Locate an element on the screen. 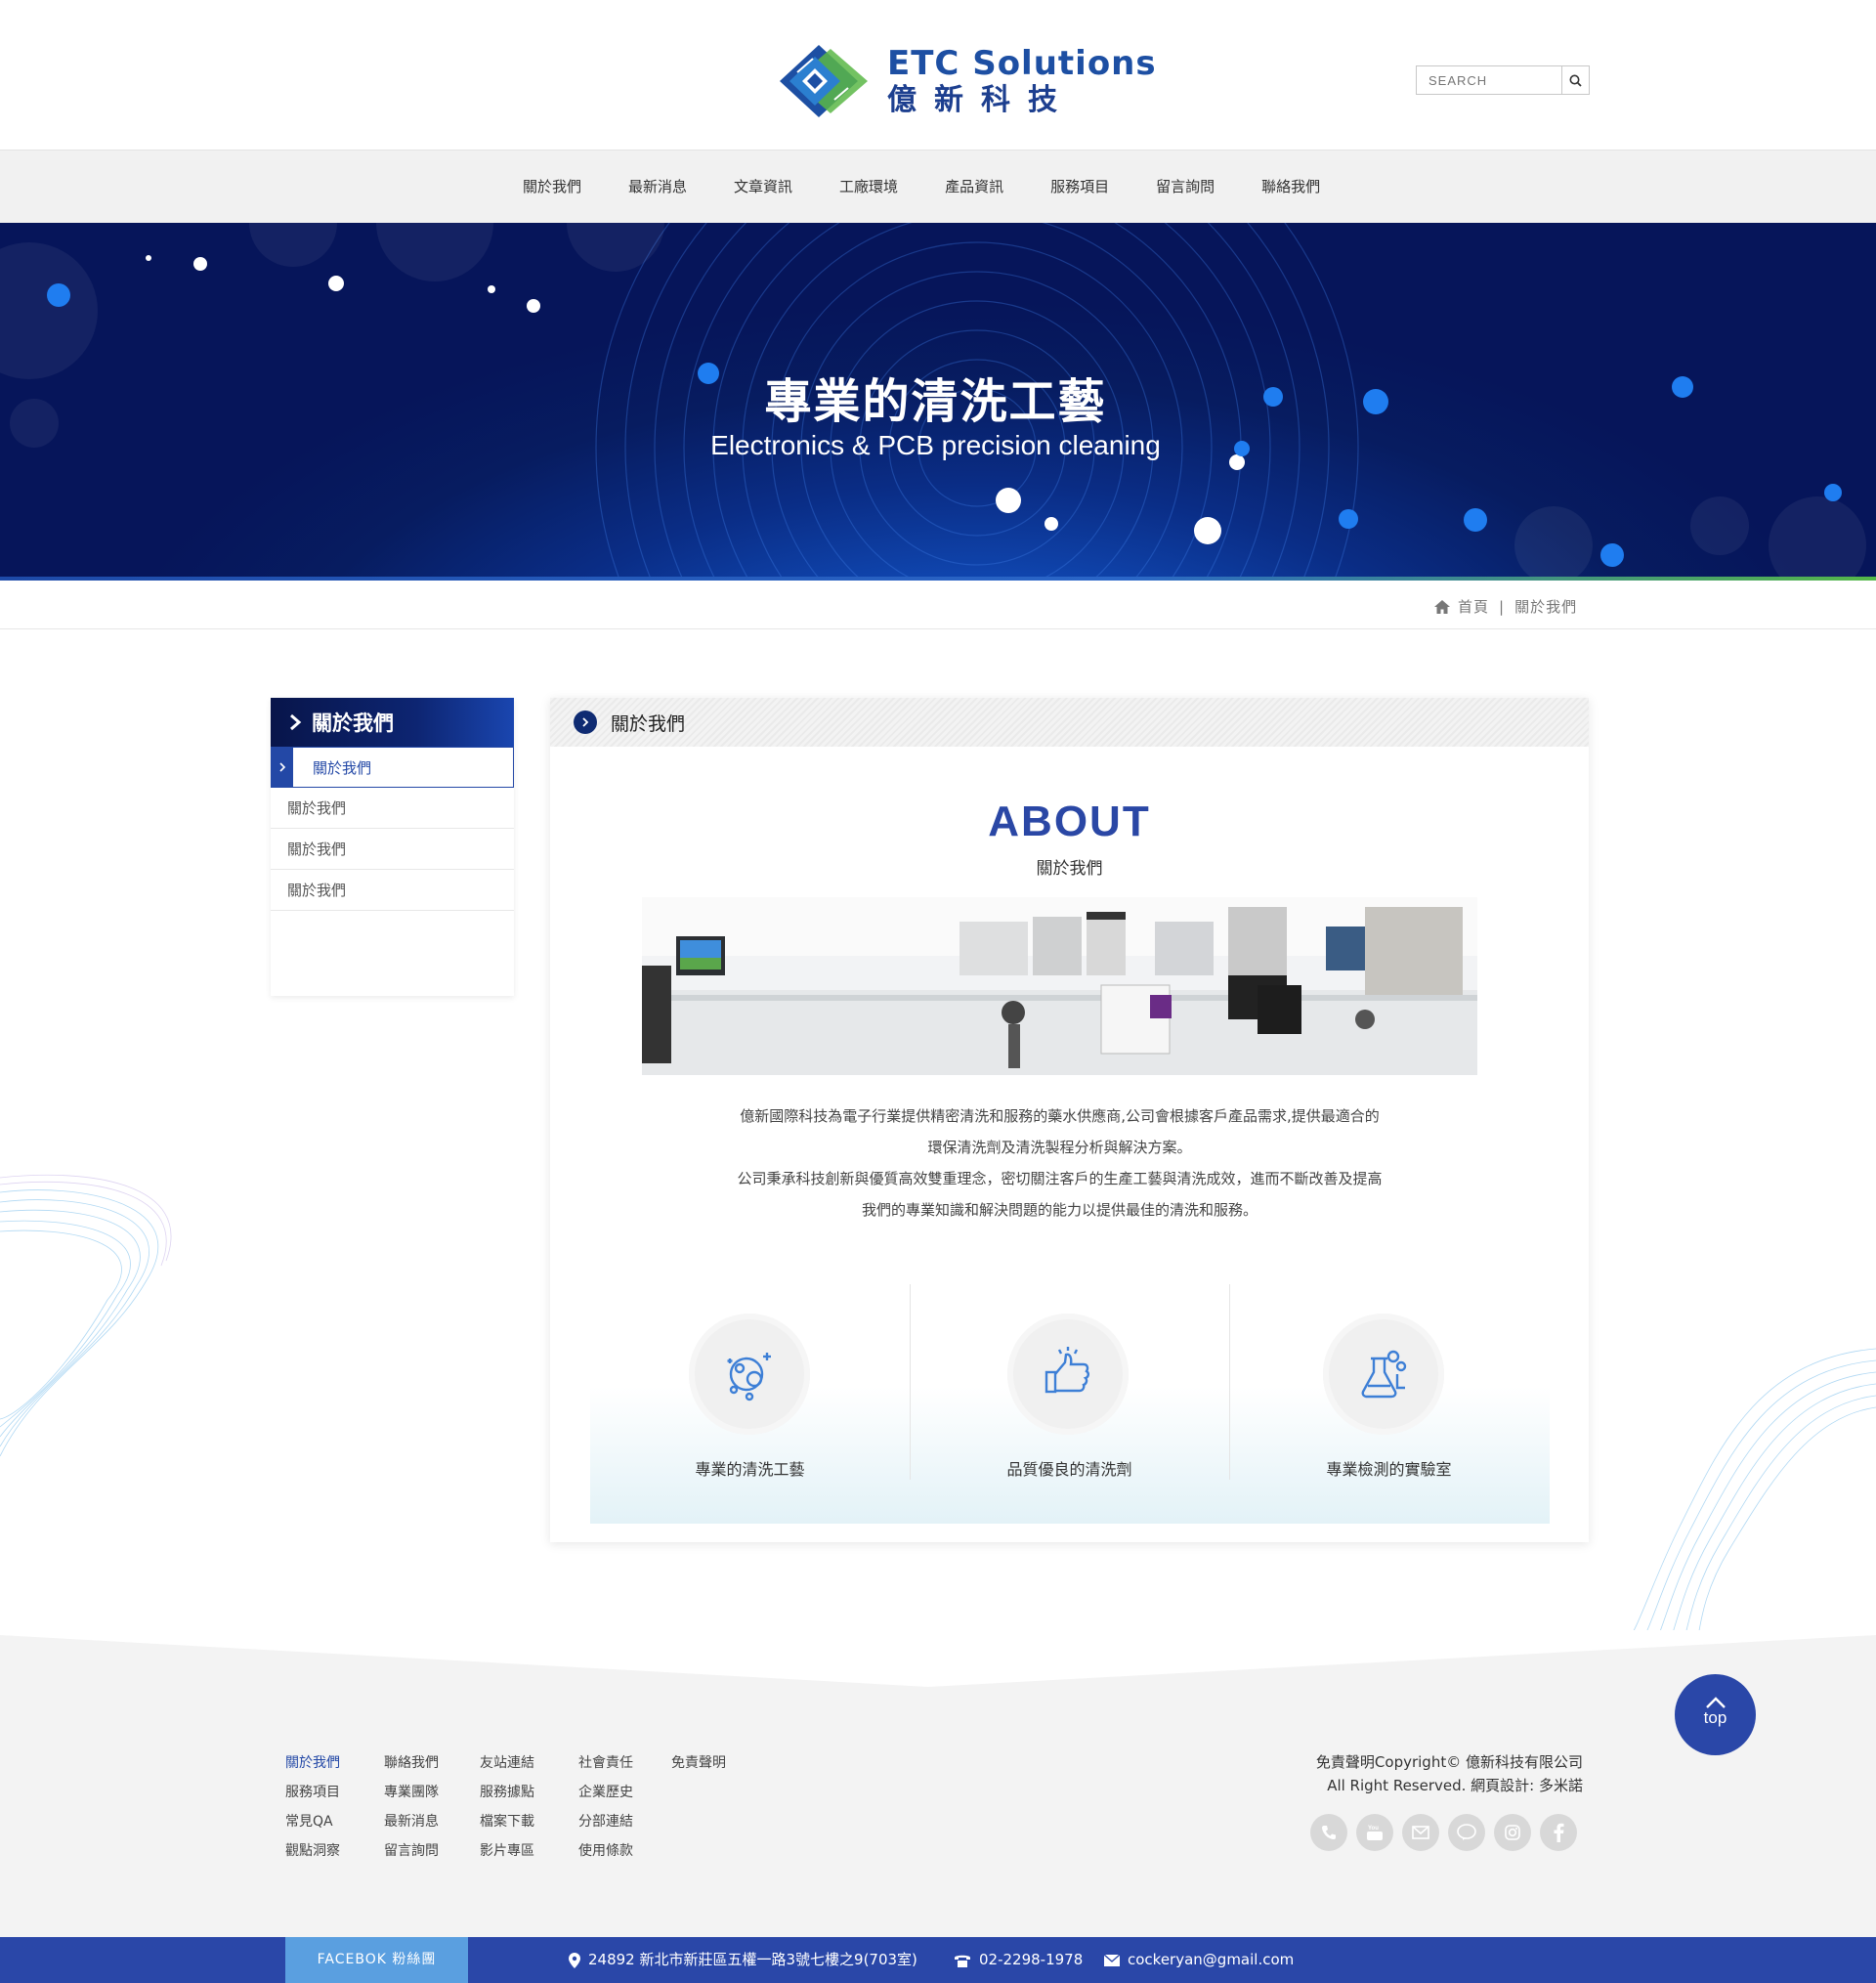  sidebar-header: 關於我們 is located at coordinates (392, 722).